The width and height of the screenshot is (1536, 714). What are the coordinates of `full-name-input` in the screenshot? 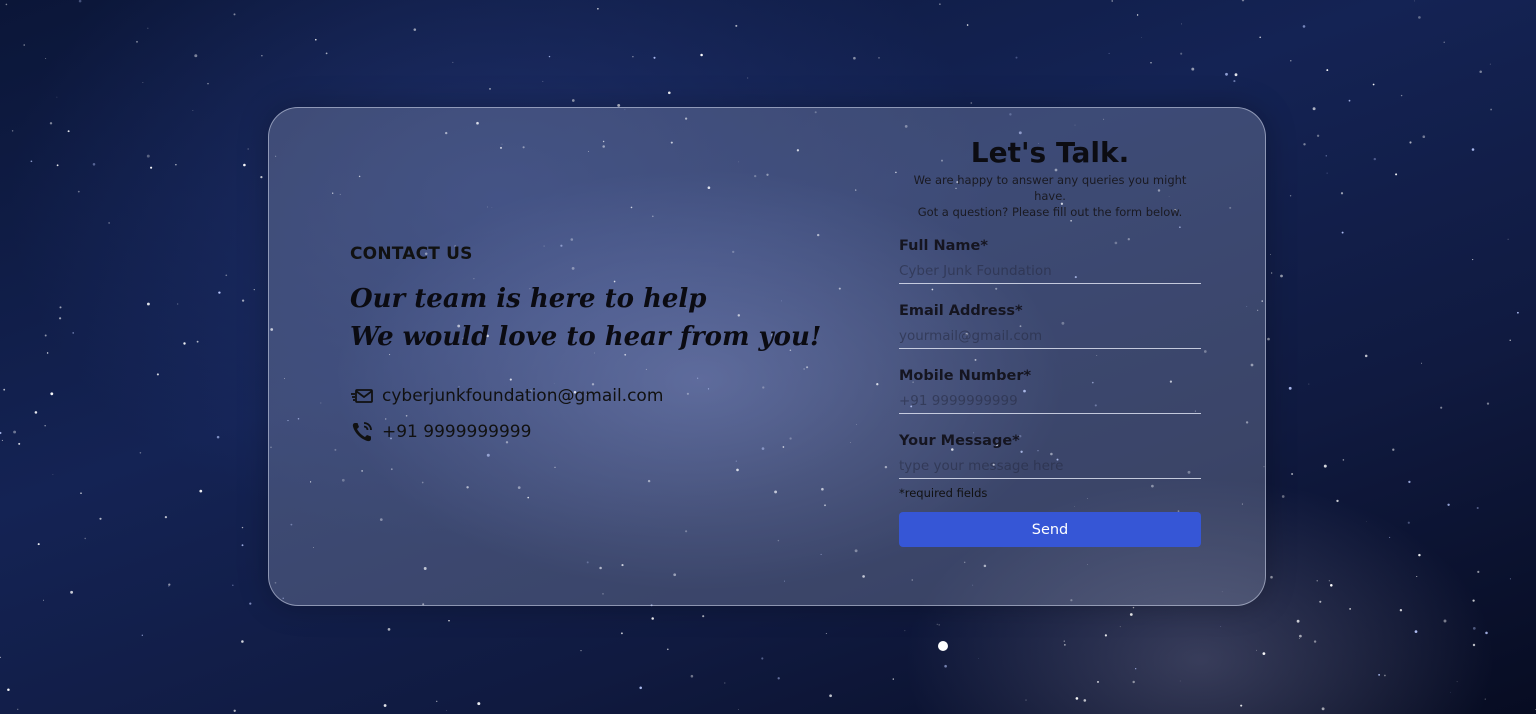 It's located at (1050, 271).